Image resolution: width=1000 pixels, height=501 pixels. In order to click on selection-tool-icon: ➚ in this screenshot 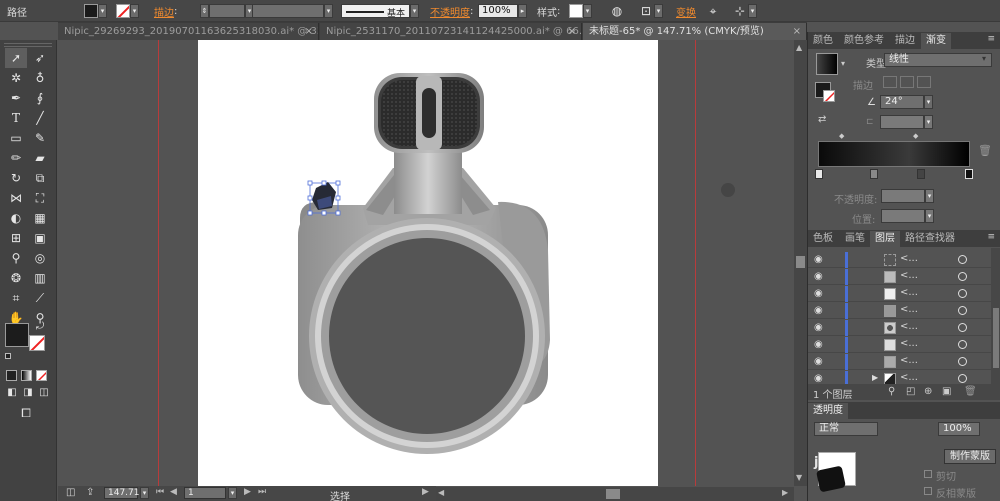, I will do `click(16, 58)`.